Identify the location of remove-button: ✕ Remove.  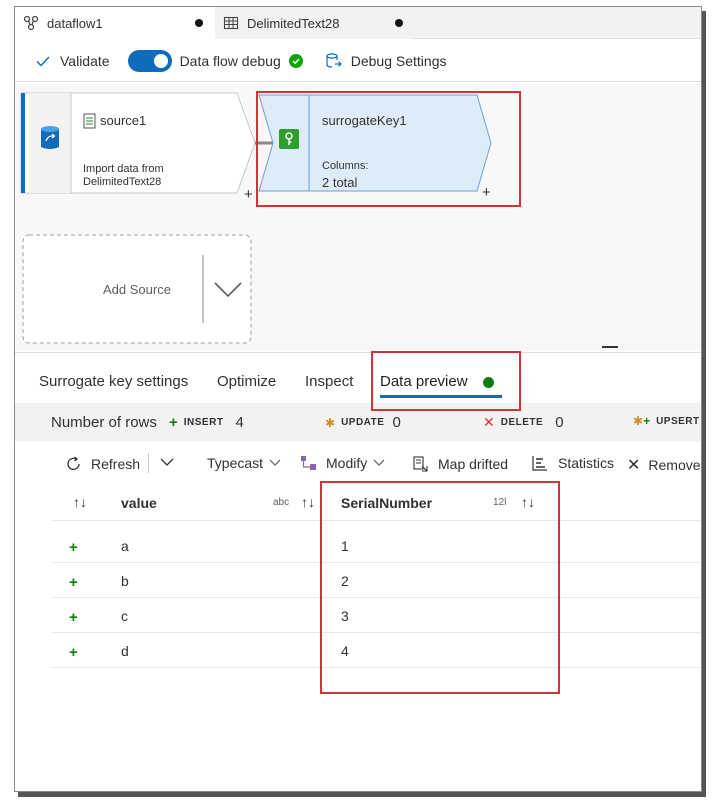
(664, 465).